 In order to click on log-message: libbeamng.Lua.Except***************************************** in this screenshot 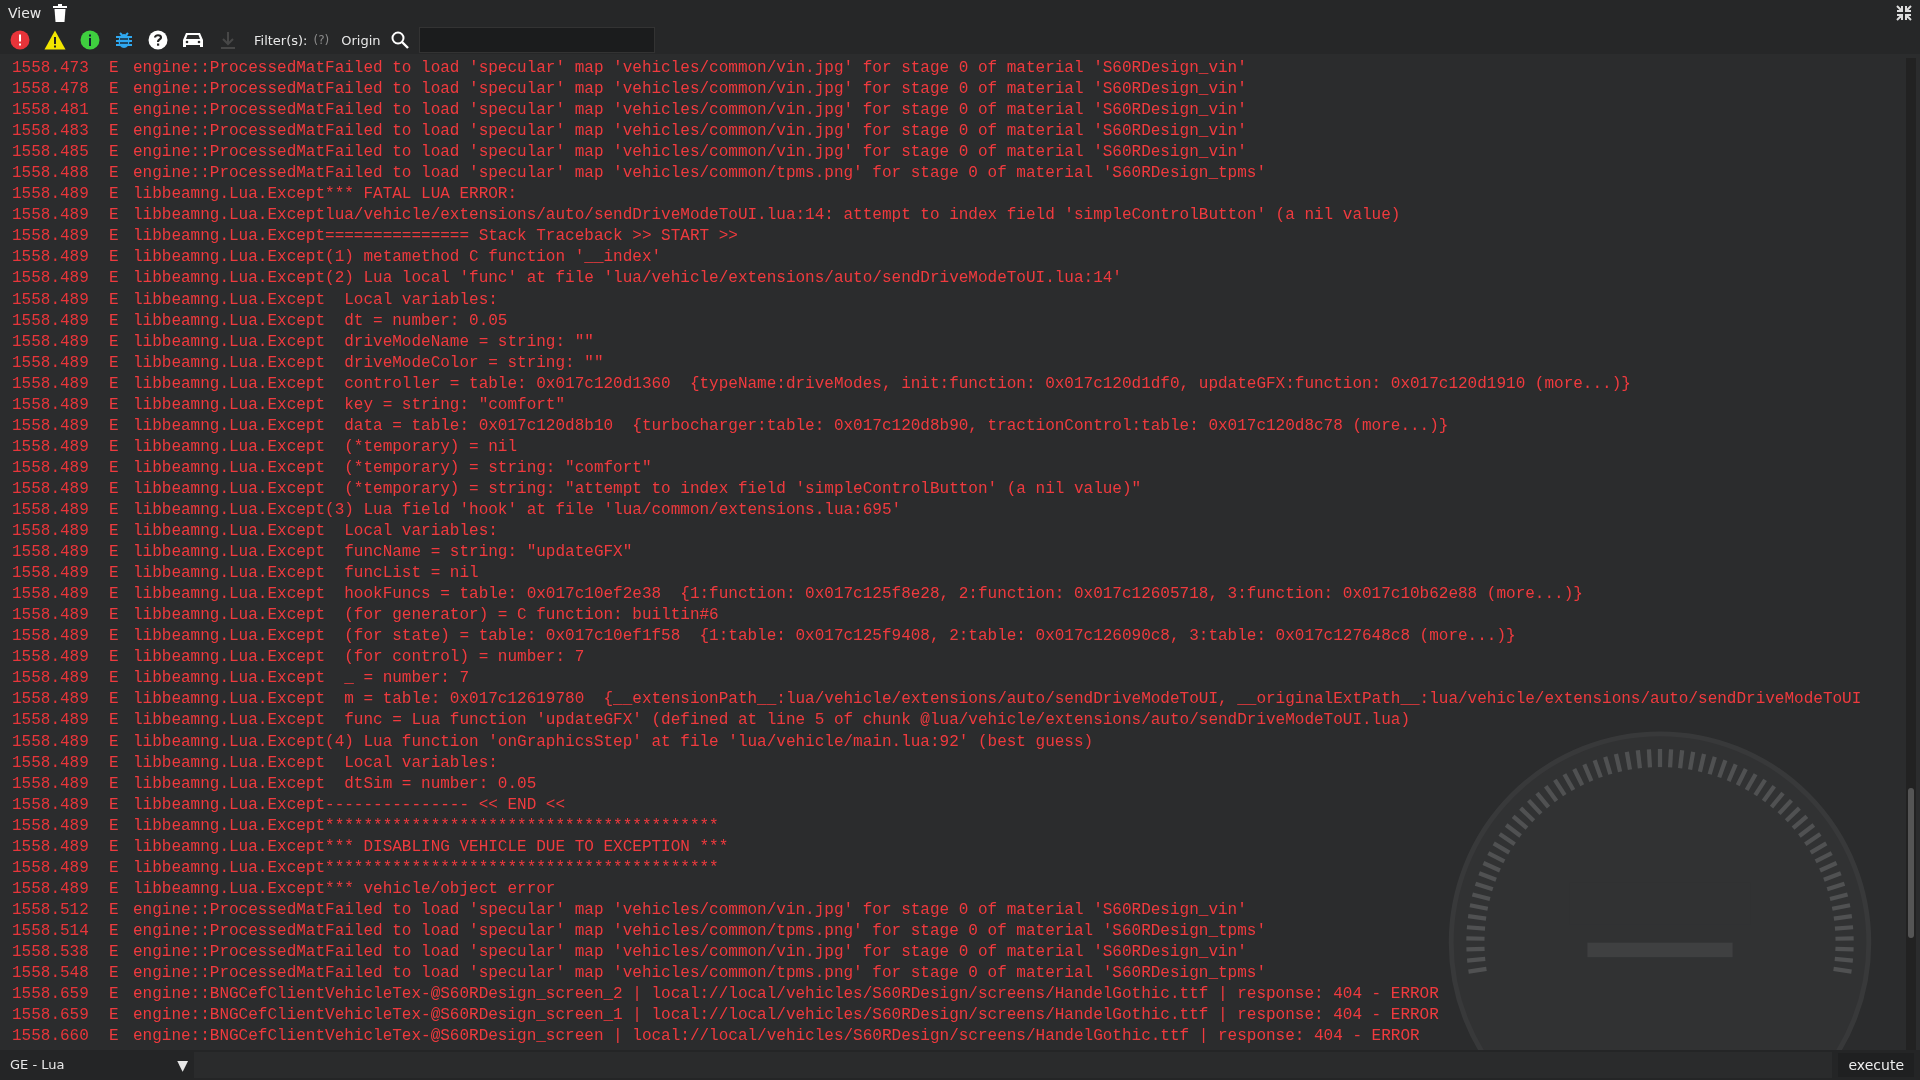, I will do `click(426, 826)`.